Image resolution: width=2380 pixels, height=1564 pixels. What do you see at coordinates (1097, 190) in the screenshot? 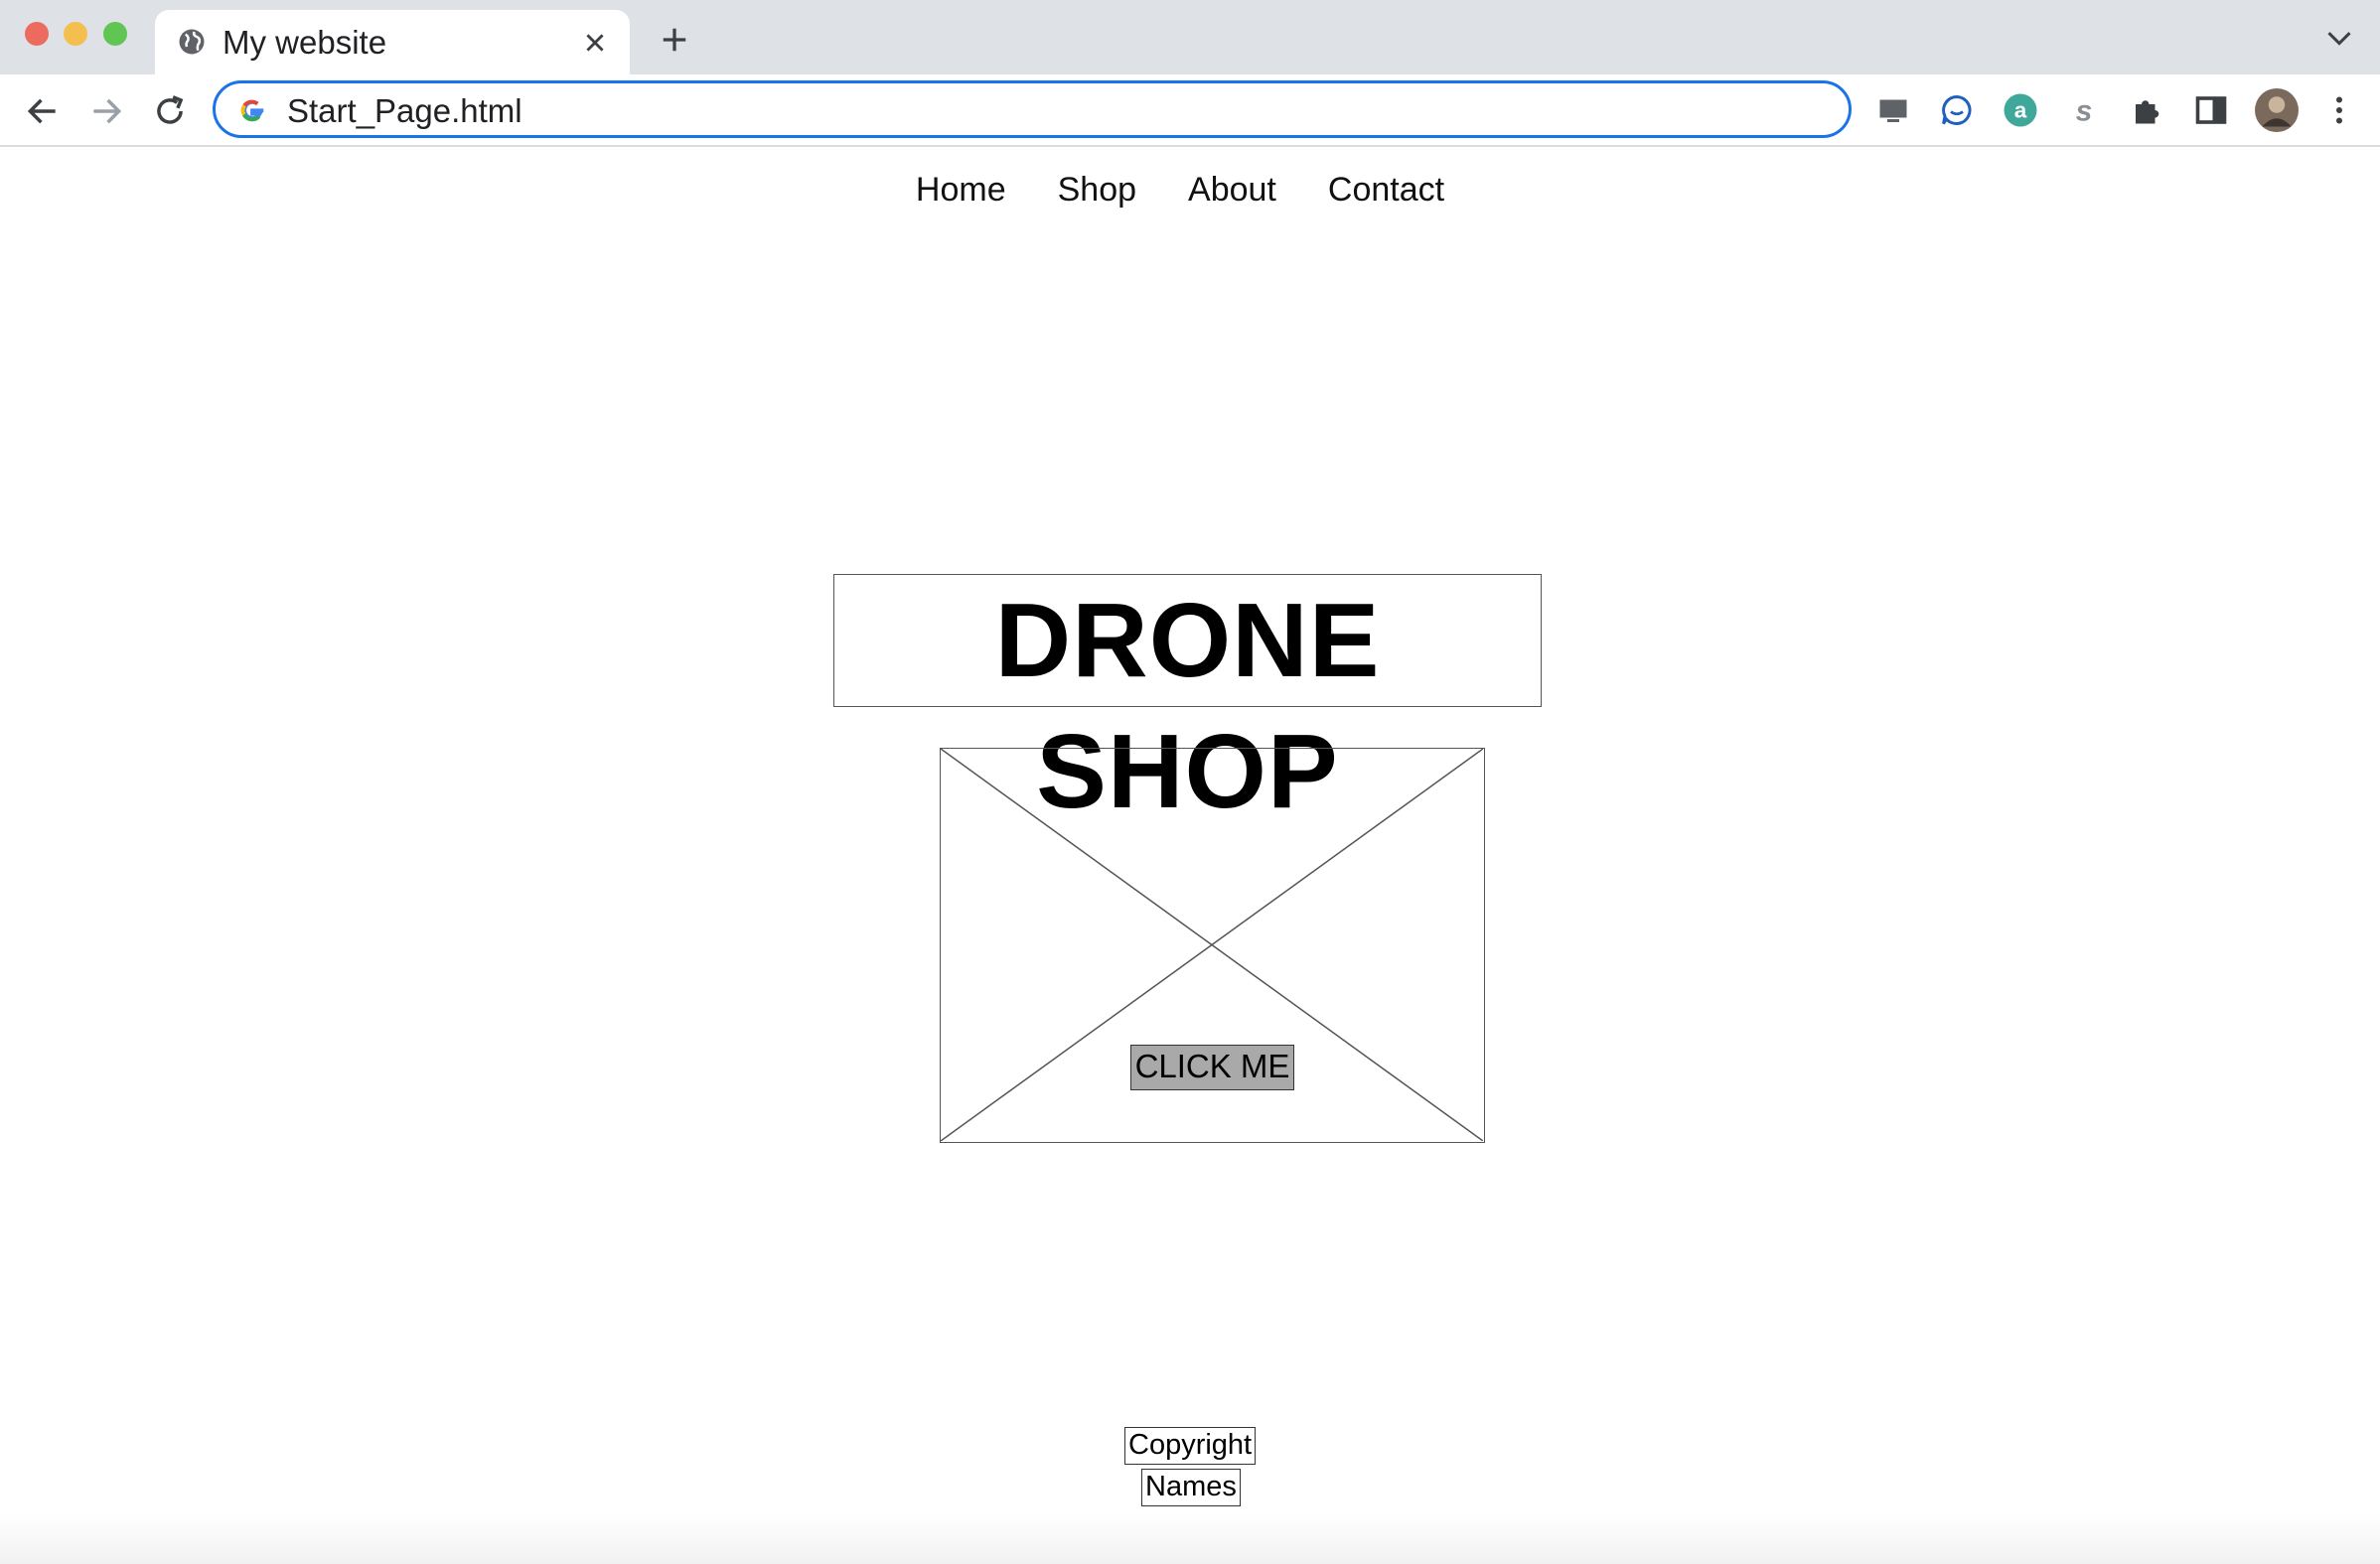
I see `nav-link-shop: Shop` at bounding box center [1097, 190].